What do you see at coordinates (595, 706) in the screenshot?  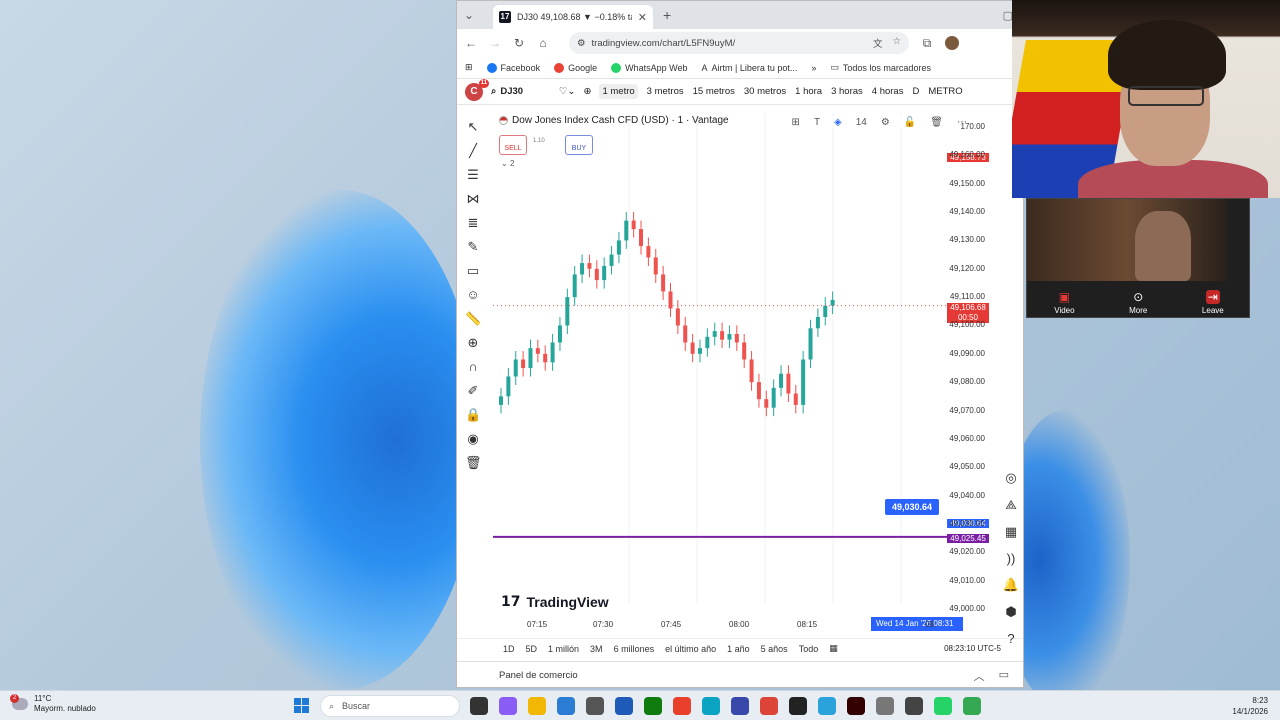 I see `app-icon` at bounding box center [595, 706].